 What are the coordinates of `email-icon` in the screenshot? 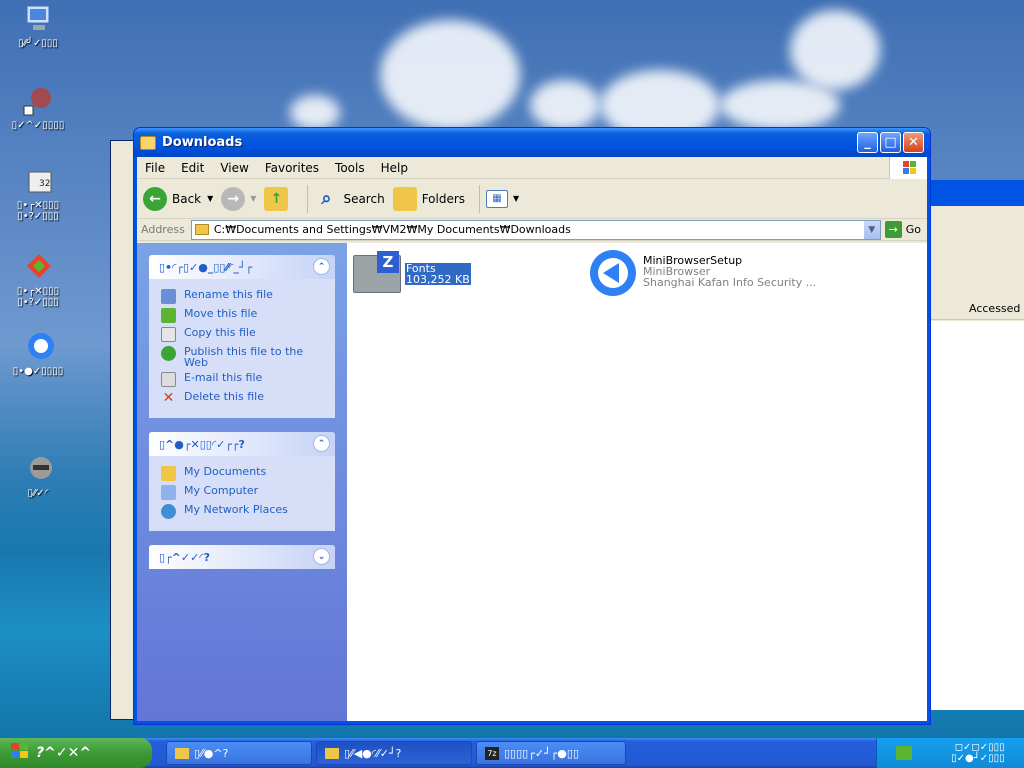 It's located at (168, 379).